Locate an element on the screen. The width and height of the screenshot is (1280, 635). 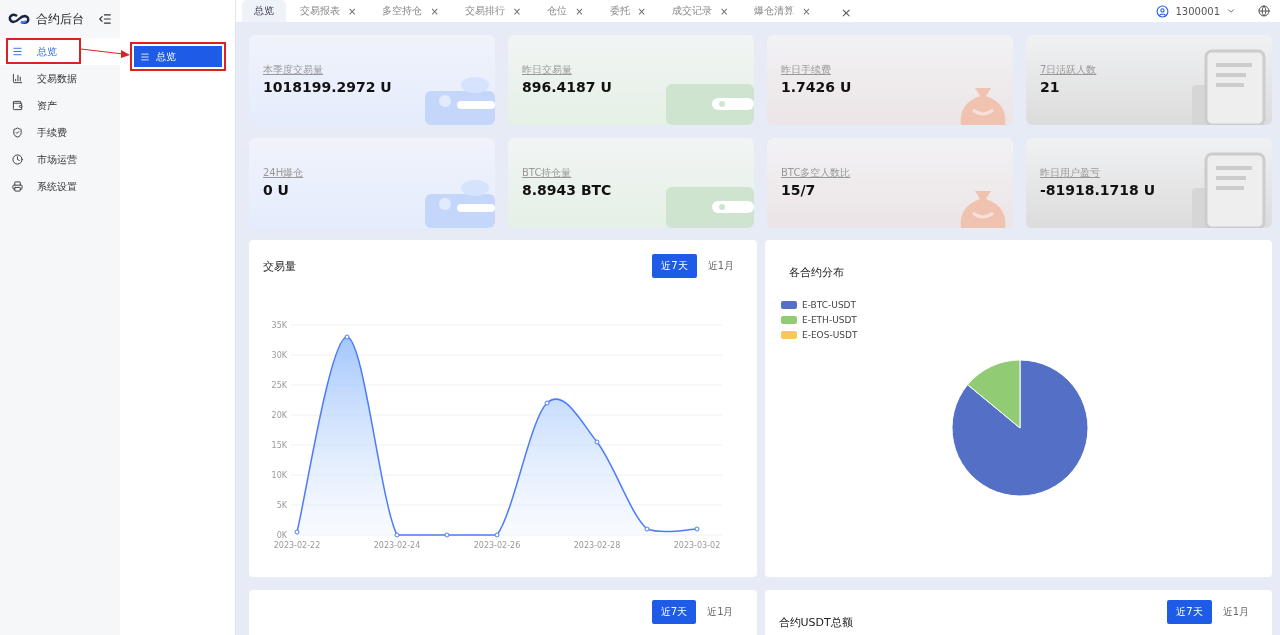
submenu-item: 总览 is located at coordinates (177, 56).